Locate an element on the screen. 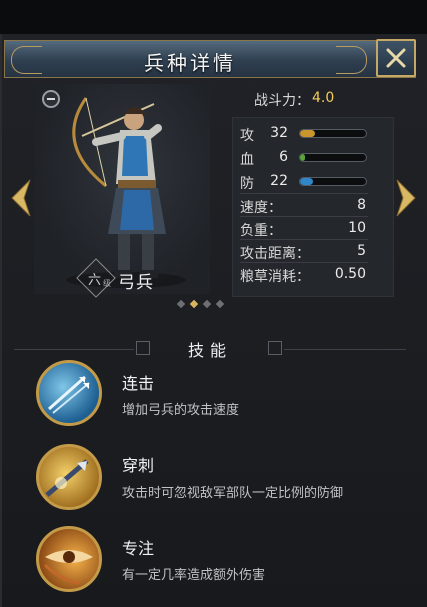  minus-button is located at coordinates (51, 99).